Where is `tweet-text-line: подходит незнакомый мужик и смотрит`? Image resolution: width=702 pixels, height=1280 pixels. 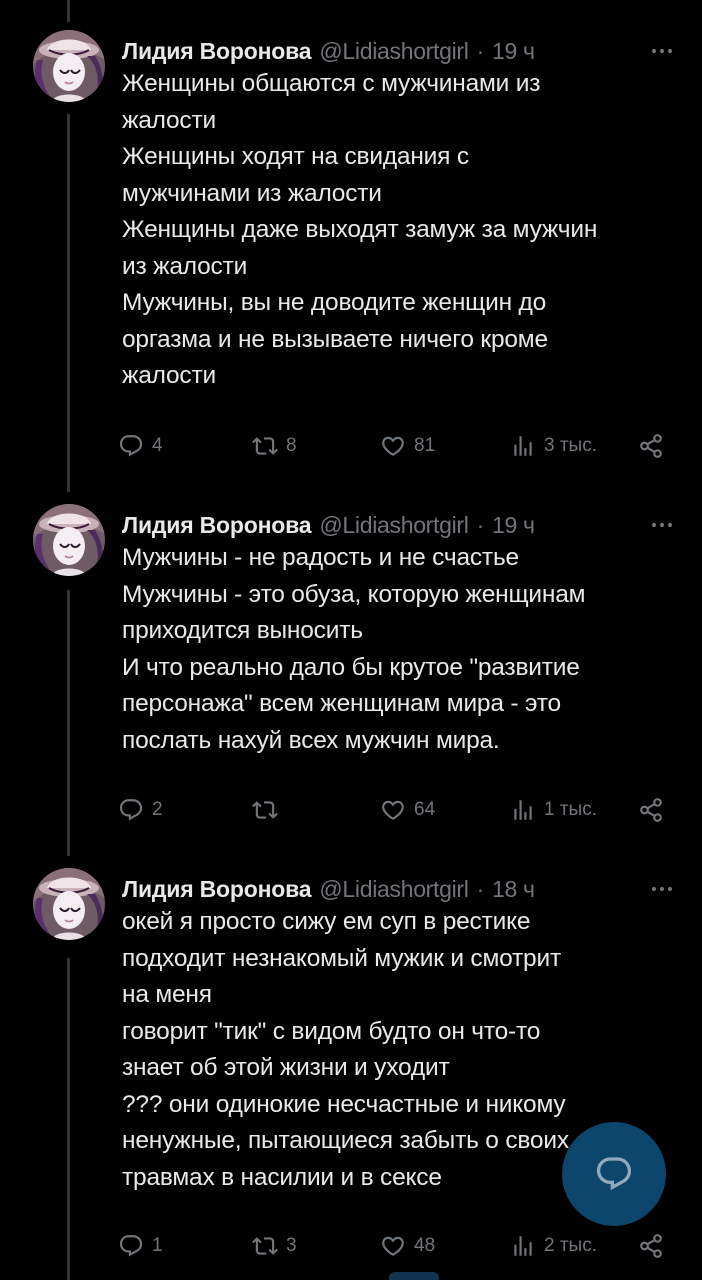 tweet-text-line: подходит незнакомый мужик и смотрит is located at coordinates (341, 958).